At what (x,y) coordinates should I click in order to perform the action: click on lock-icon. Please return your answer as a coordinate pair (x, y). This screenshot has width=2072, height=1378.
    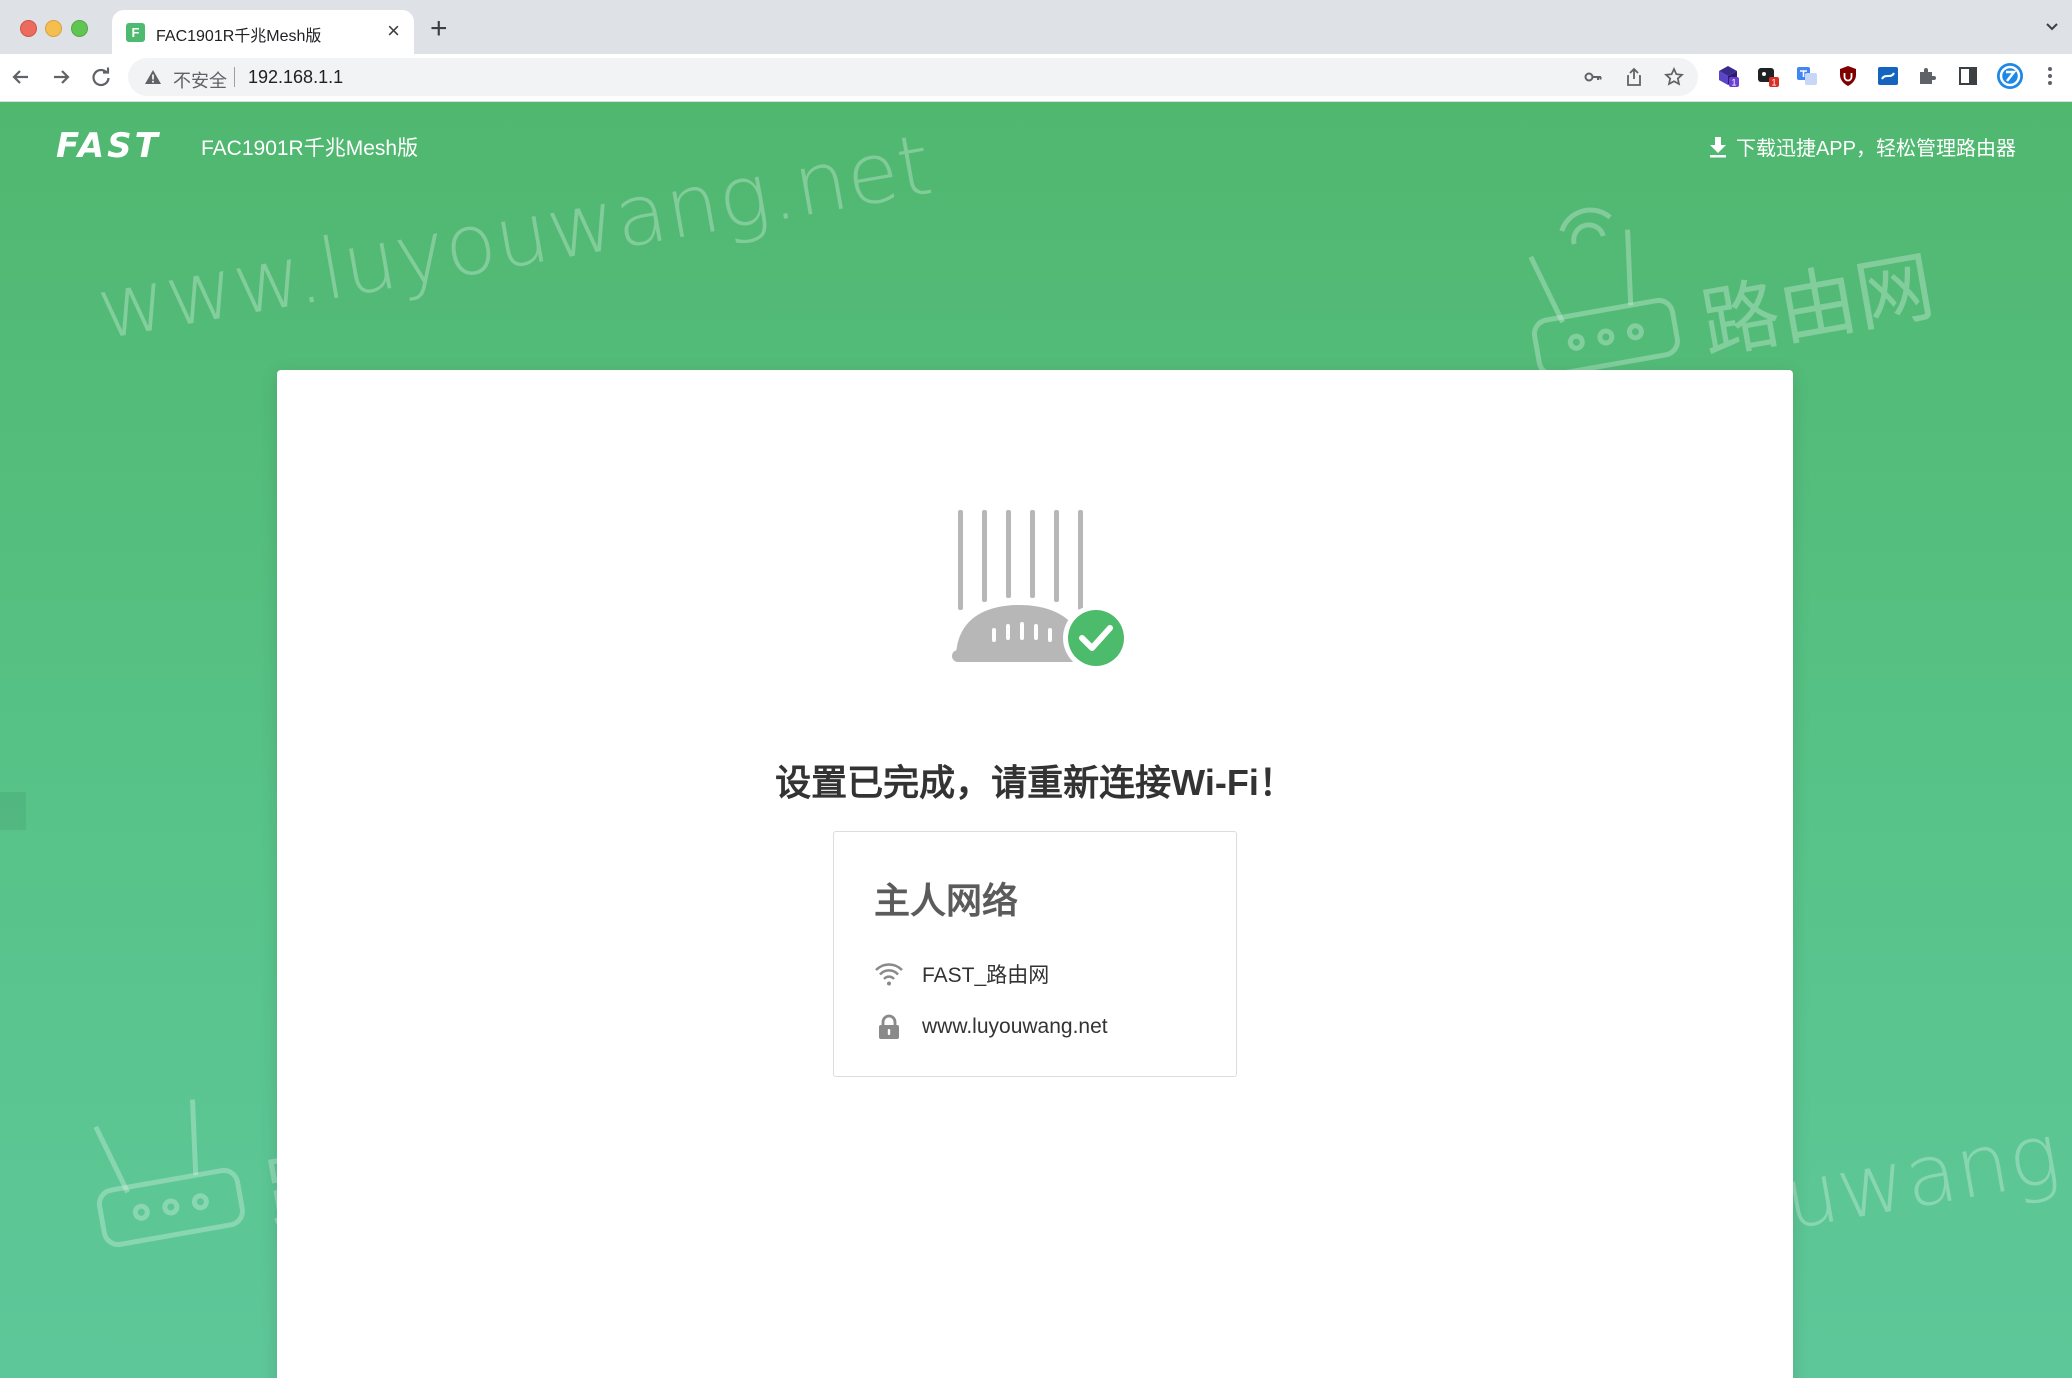
    Looking at the image, I should click on (889, 1026).